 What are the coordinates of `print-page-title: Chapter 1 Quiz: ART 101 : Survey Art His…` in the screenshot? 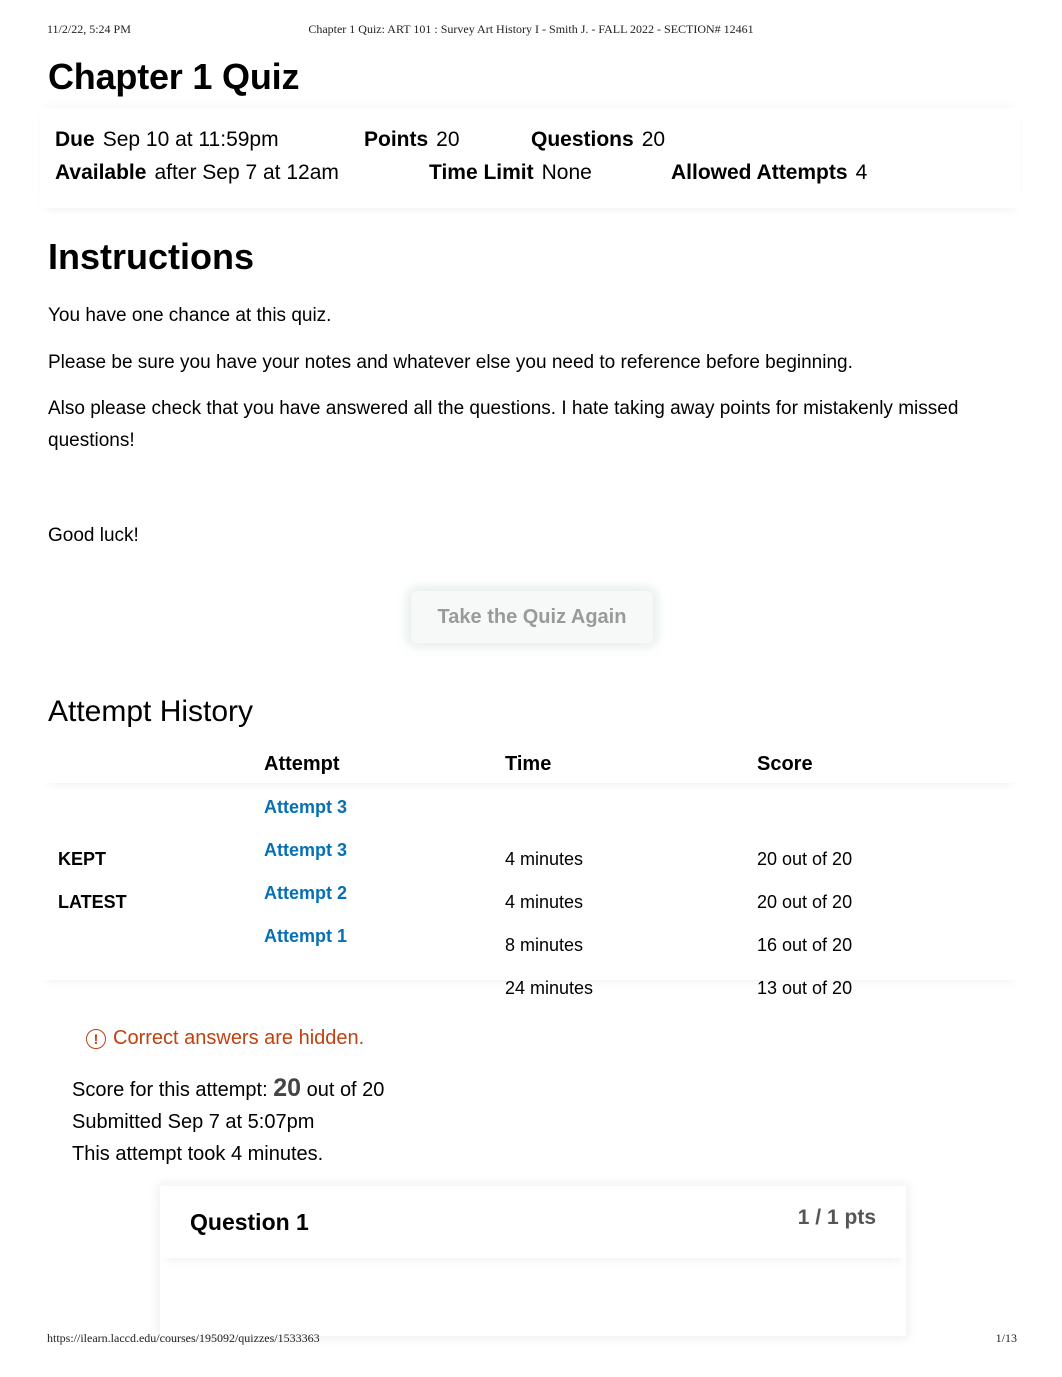 It's located at (531, 29).